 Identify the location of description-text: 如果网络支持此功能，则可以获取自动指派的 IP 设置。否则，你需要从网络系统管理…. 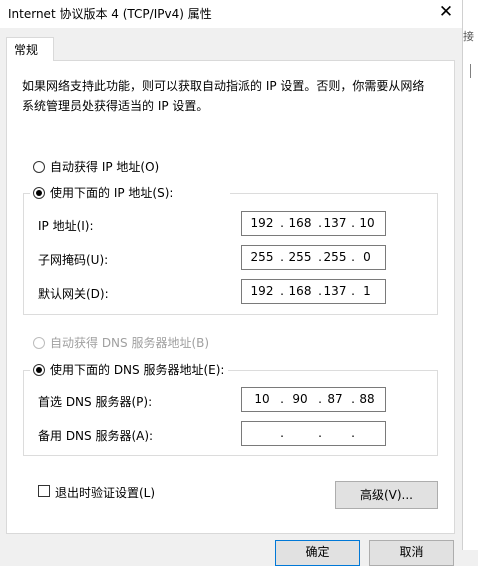
(223, 96).